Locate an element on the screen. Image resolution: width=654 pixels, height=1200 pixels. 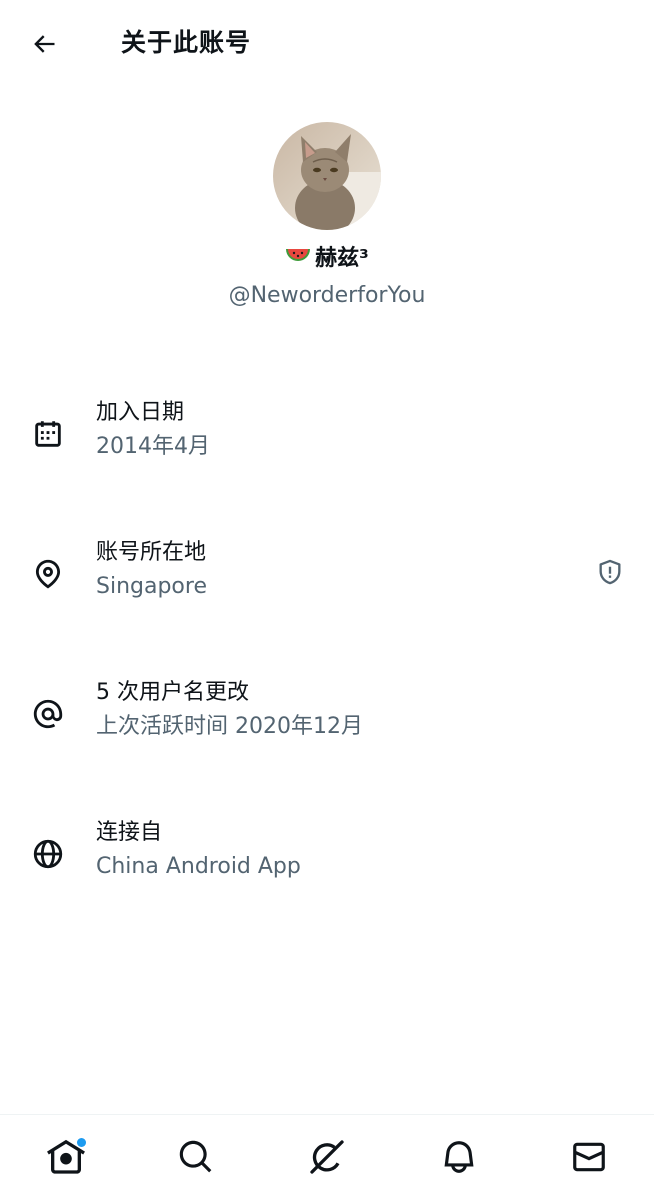
username-changes-row: 5 次用户名更改 上次活跃时间 2020年12月 is located at coordinates (327, 718).